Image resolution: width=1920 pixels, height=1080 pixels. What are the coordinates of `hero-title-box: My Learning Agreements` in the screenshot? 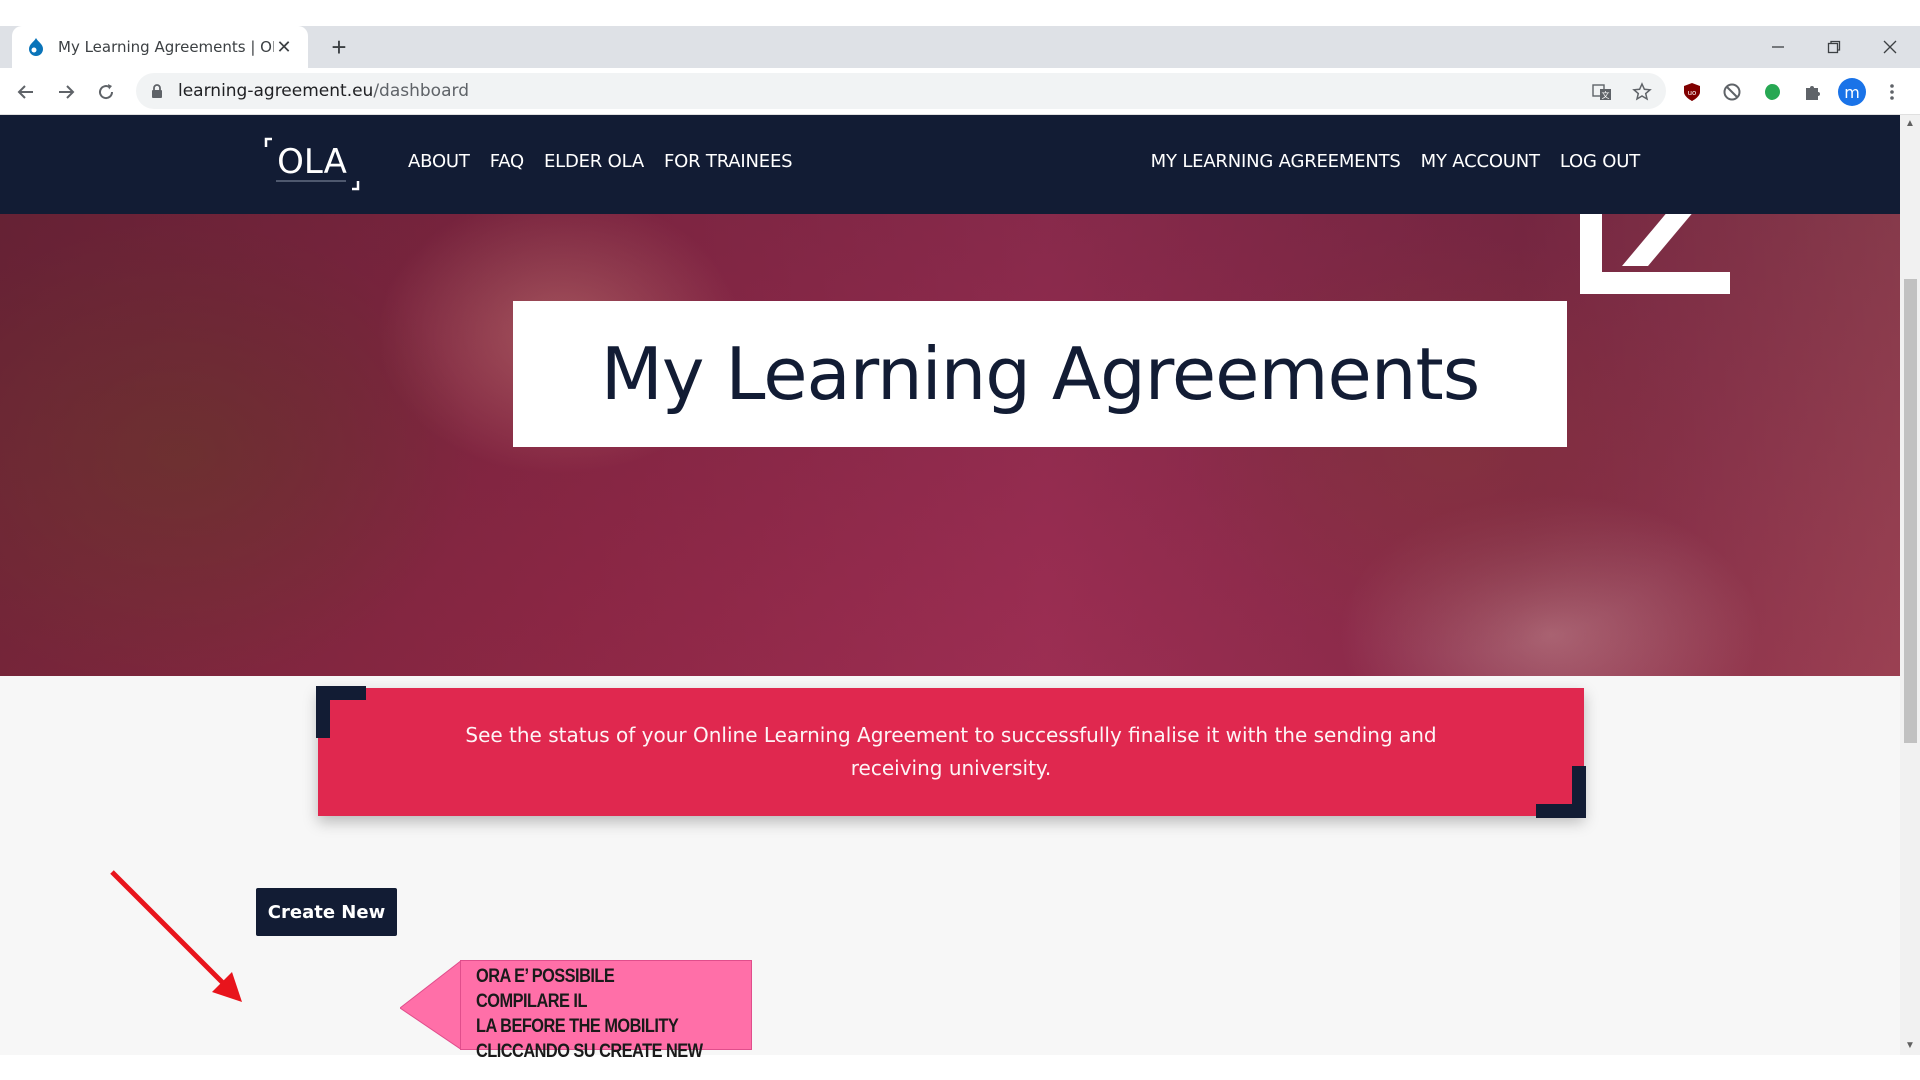 It's located at (1040, 374).